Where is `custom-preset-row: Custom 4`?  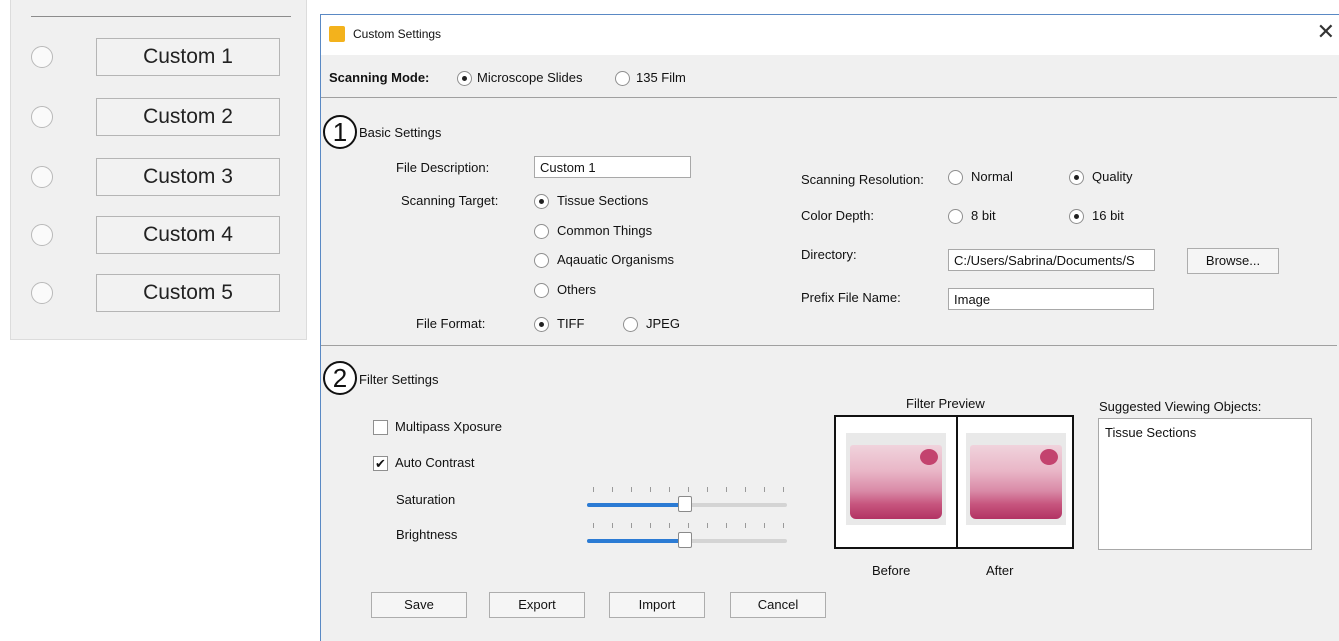
custom-preset-row: Custom 4 is located at coordinates (159, 236).